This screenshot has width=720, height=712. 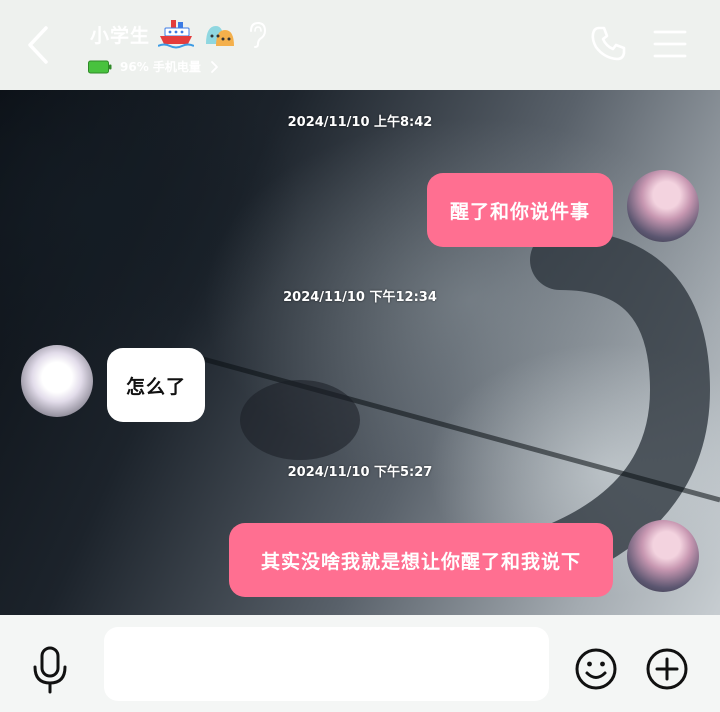 What do you see at coordinates (608, 44) in the screenshot?
I see `phone-icon` at bounding box center [608, 44].